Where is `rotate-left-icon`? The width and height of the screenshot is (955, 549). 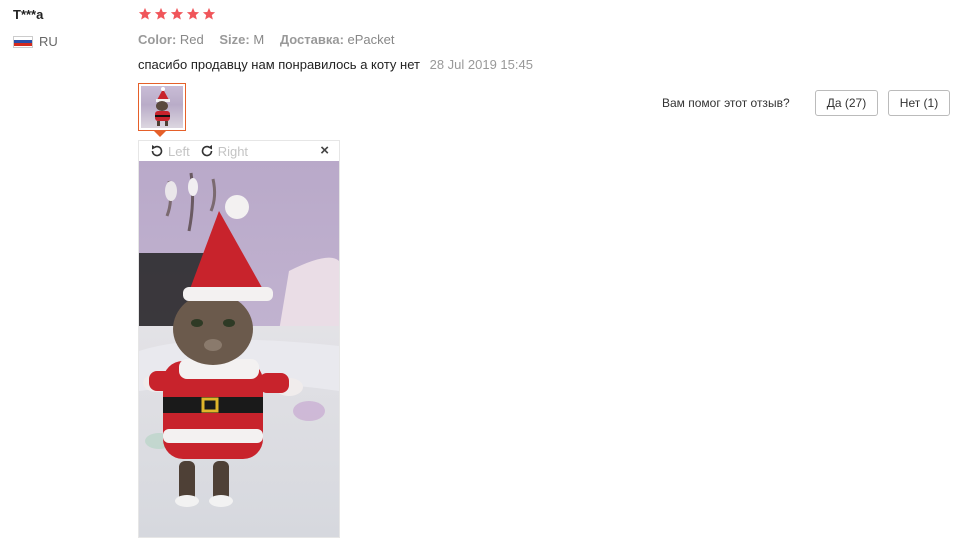 rotate-left-icon is located at coordinates (157, 151).